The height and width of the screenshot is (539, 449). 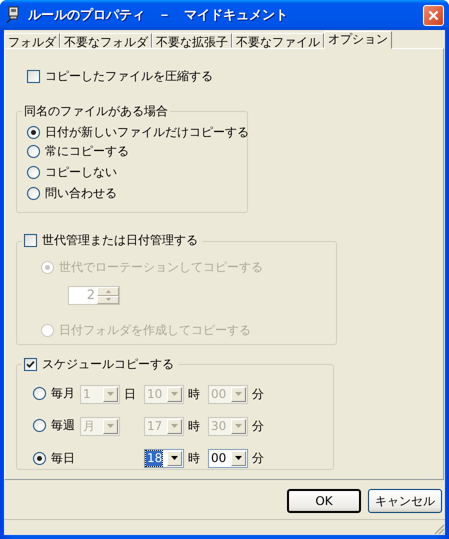 What do you see at coordinates (130, 394) in the screenshot?
I see `unit-label: 日` at bounding box center [130, 394].